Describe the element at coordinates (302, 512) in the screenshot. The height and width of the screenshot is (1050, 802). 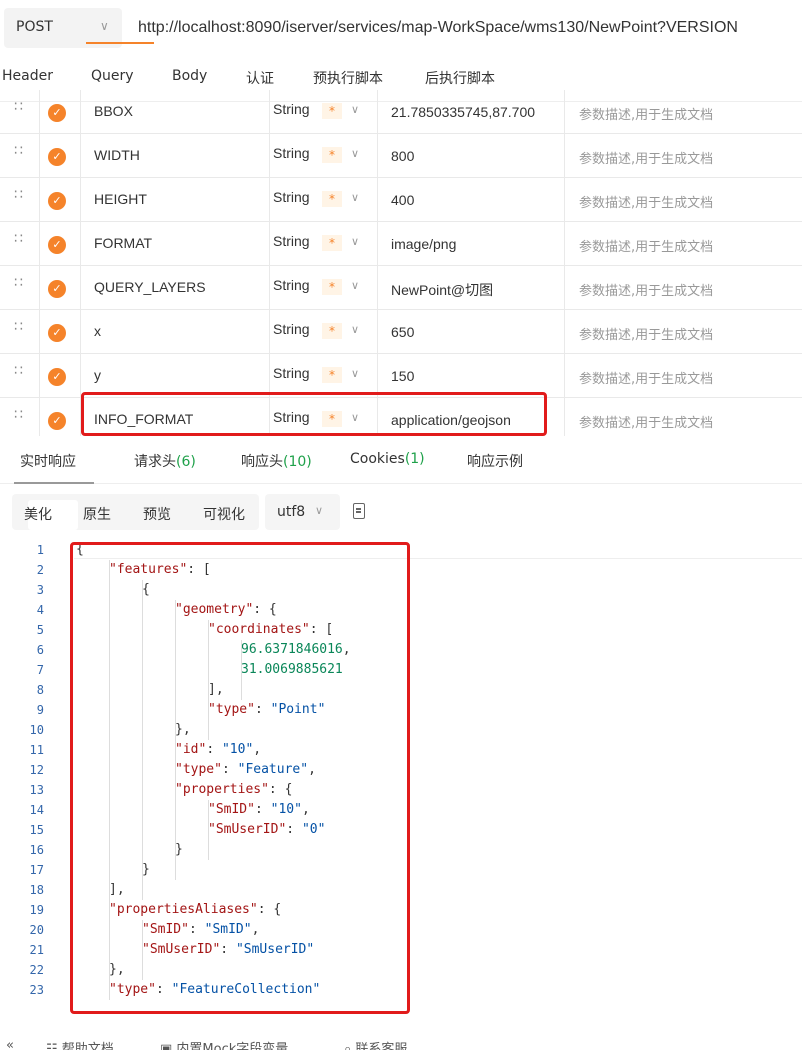
I see `encoding-select: utf8 ∨` at that location.